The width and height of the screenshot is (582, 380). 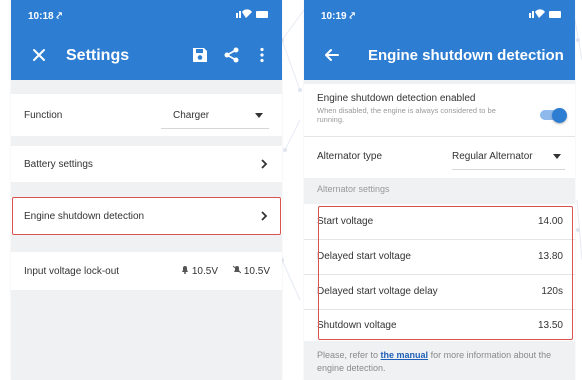 What do you see at coordinates (39, 55) in the screenshot?
I see `close-icon` at bounding box center [39, 55].